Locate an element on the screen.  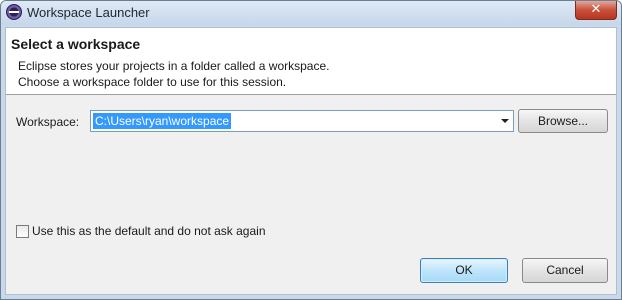
ok-button: OK is located at coordinates (464, 270).